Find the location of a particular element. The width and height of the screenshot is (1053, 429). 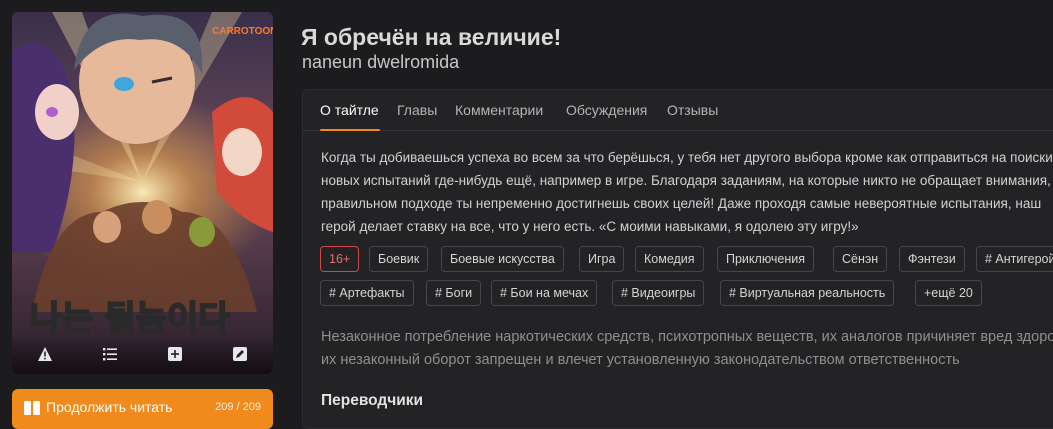

cover-logo: CARROTOON is located at coordinates (242, 31).